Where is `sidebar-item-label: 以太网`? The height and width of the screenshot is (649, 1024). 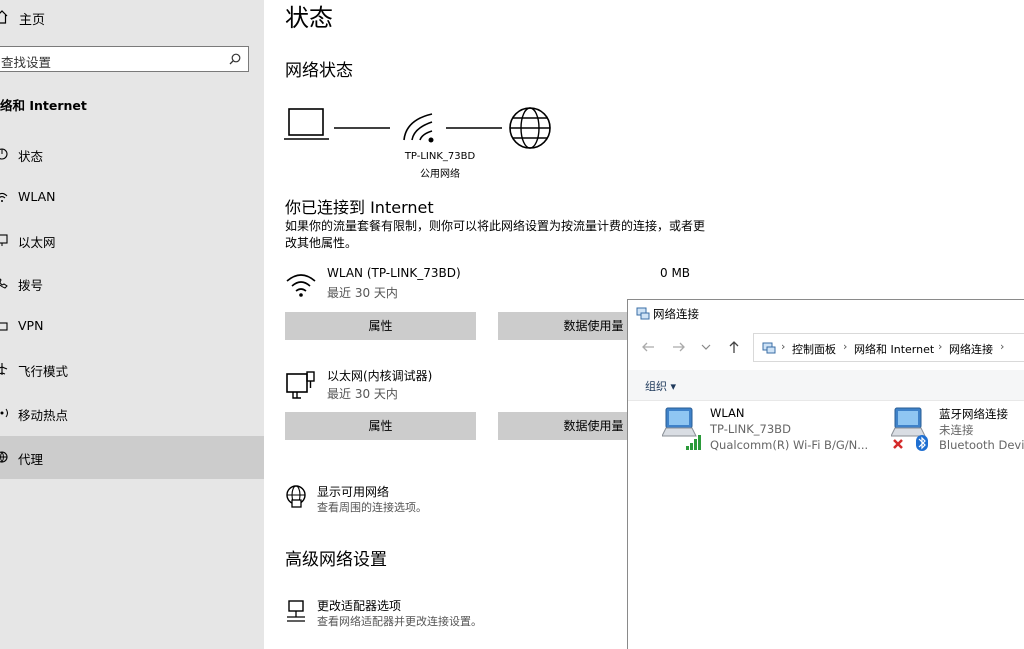
sidebar-item-label: 以太网 is located at coordinates (37, 242).